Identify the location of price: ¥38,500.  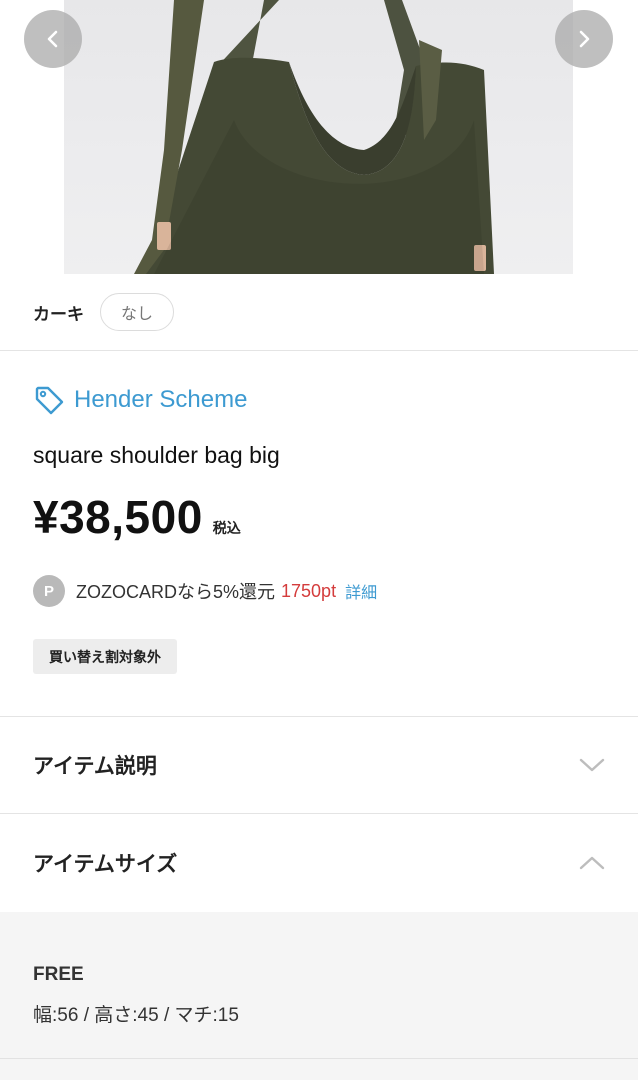
(118, 517).